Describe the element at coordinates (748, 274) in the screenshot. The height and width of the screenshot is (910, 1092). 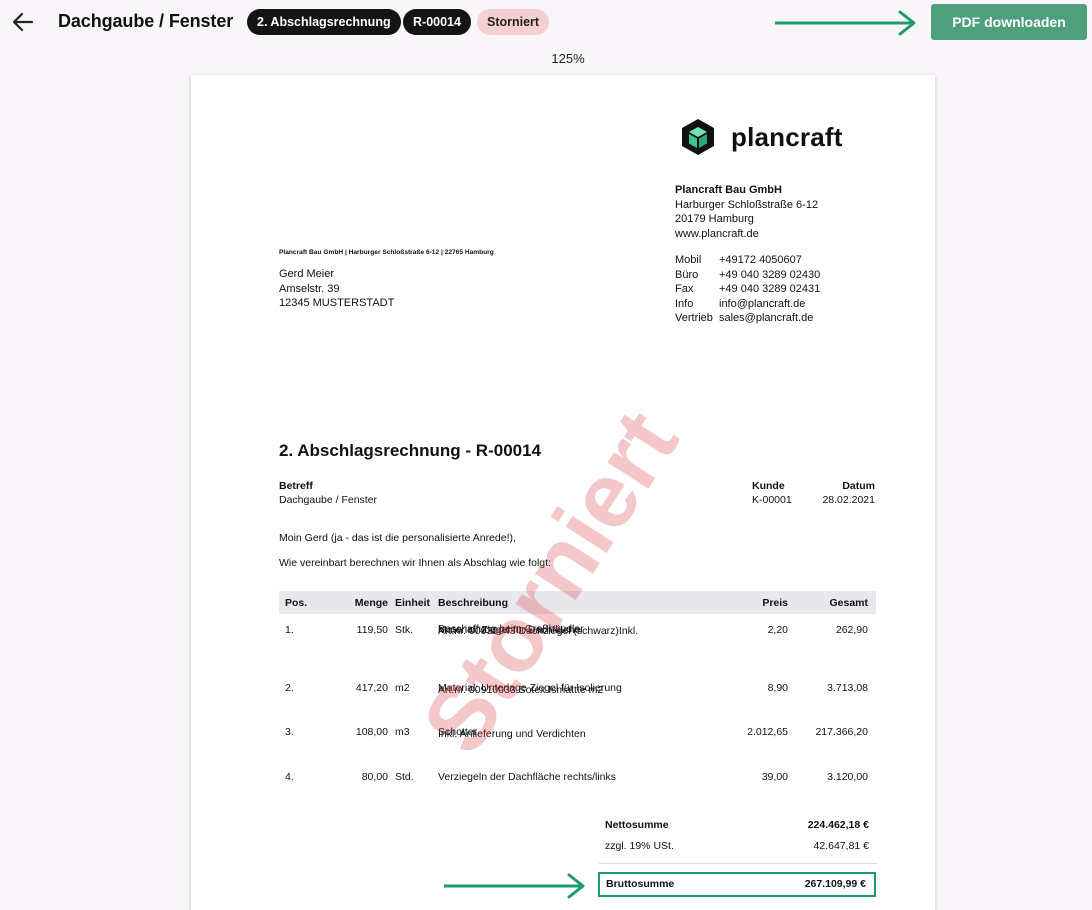
I see `contact-row: Büro +49 040 3289 02430` at that location.